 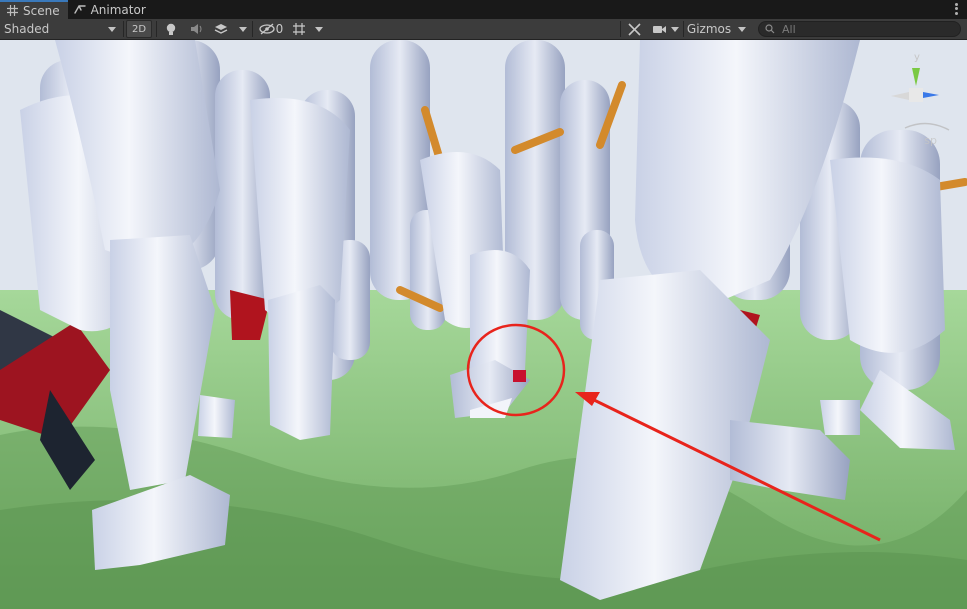 What do you see at coordinates (41, 10) in the screenshot?
I see `tab-scene-label: Scene` at bounding box center [41, 10].